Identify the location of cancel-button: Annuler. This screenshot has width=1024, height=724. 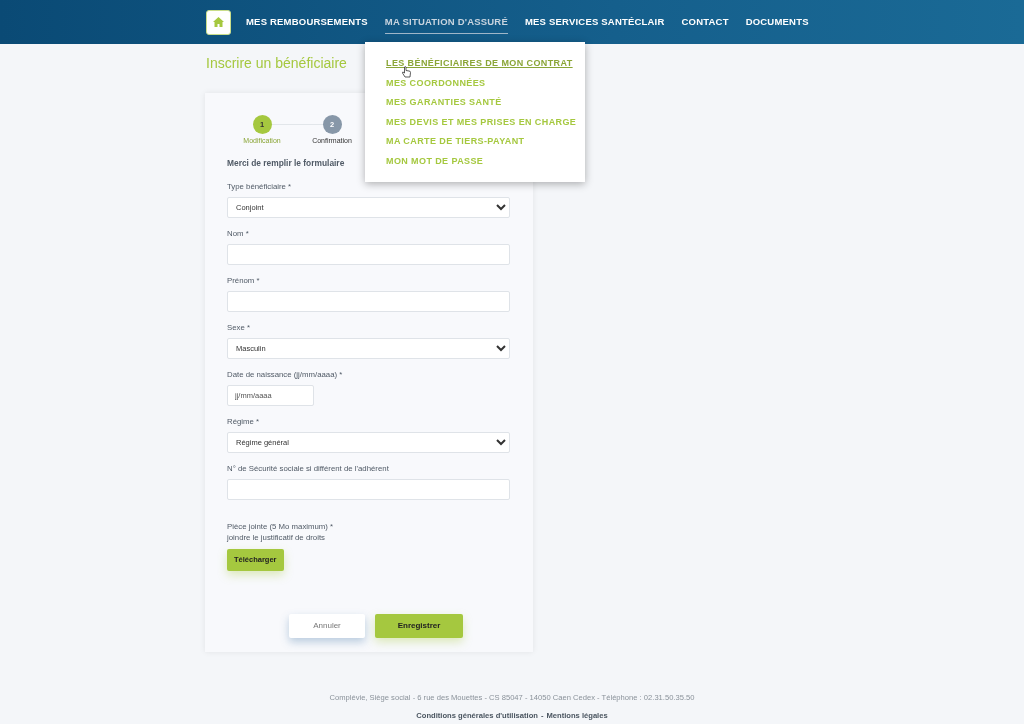
(327, 625).